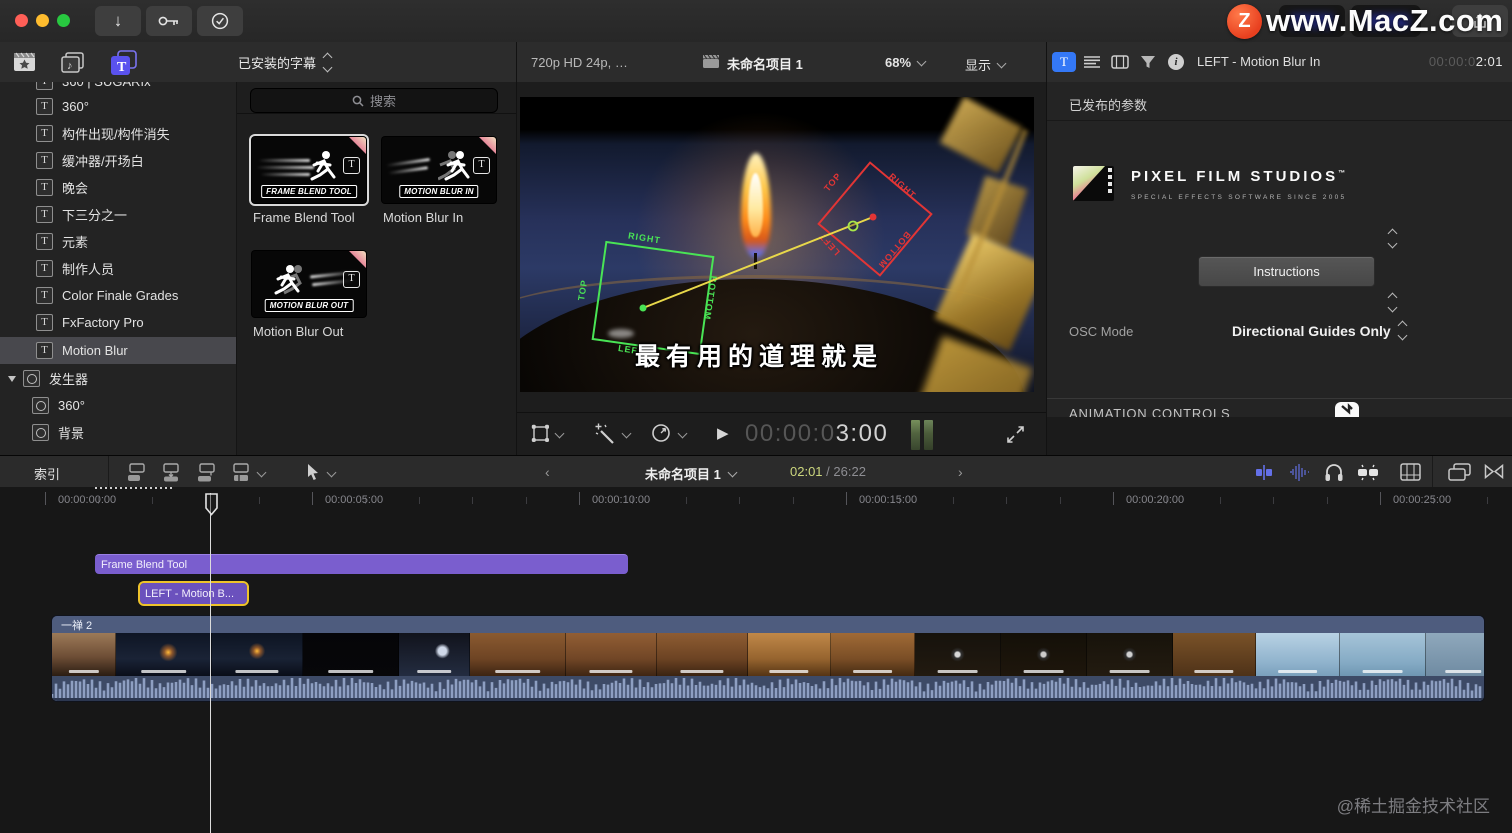 The width and height of the screenshot is (1512, 833). What do you see at coordinates (118, 160) in the screenshot?
I see `sidebar-item-3: T 缓冲器/开场白` at bounding box center [118, 160].